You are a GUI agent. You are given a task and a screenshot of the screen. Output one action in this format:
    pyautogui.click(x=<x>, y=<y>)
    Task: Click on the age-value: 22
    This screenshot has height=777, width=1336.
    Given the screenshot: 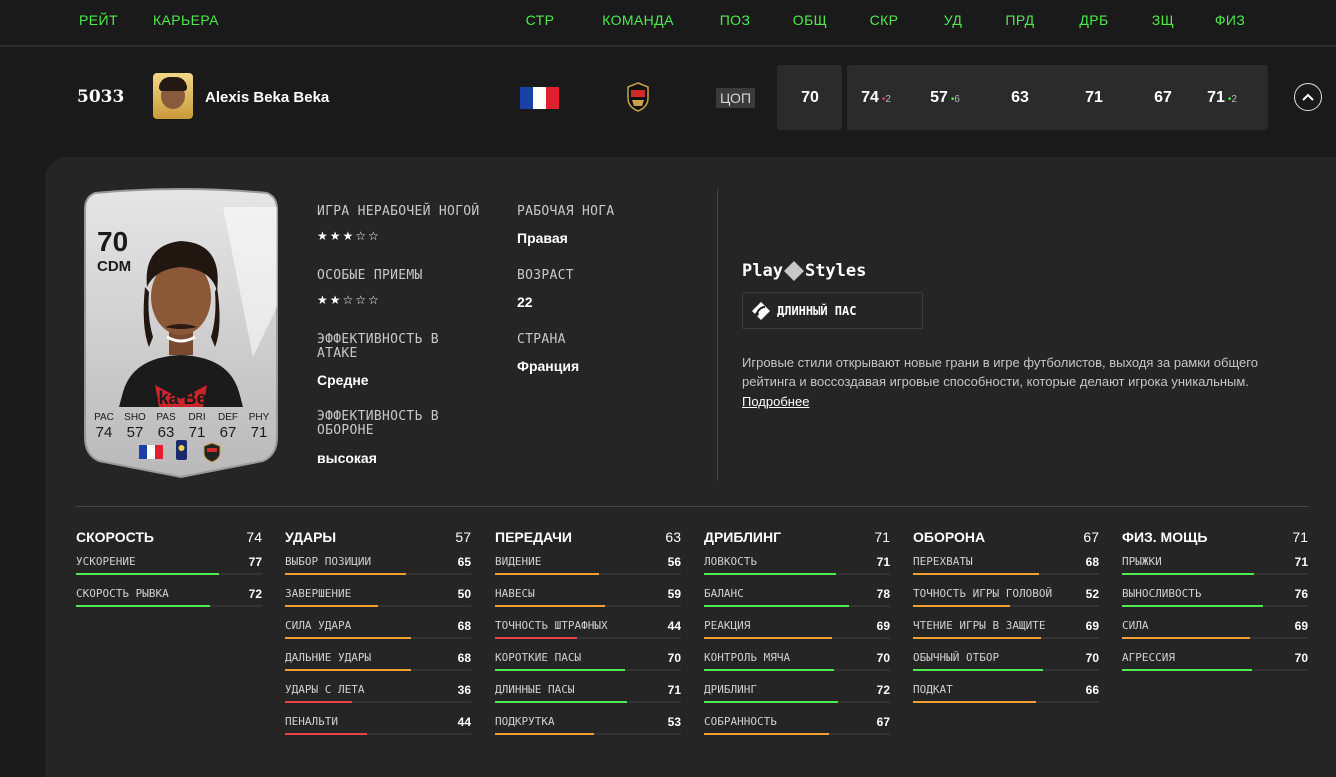 What is the action you would take?
    pyautogui.click(x=525, y=302)
    